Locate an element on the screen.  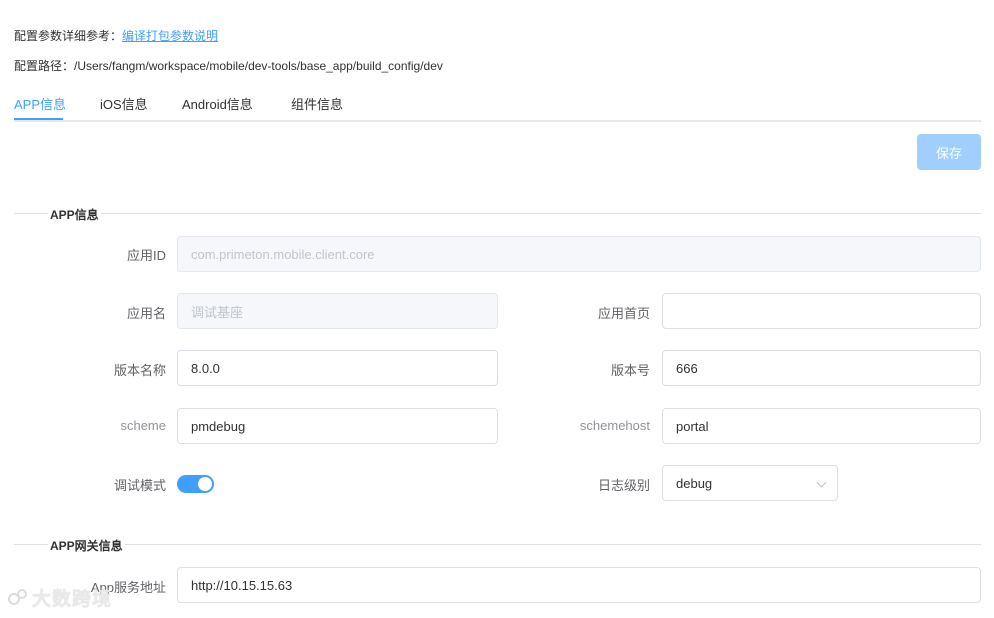
section-divider-app is located at coordinates (497, 213).